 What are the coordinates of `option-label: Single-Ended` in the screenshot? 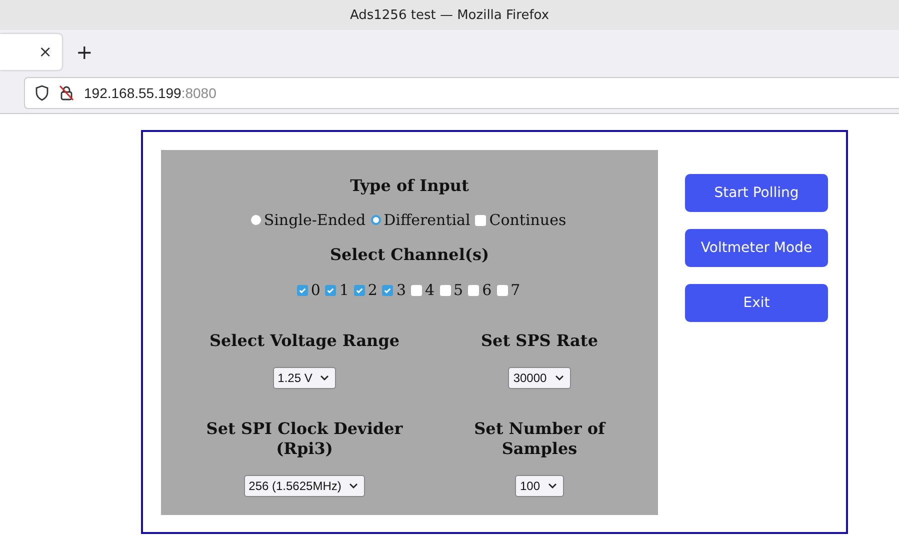 It's located at (315, 220).